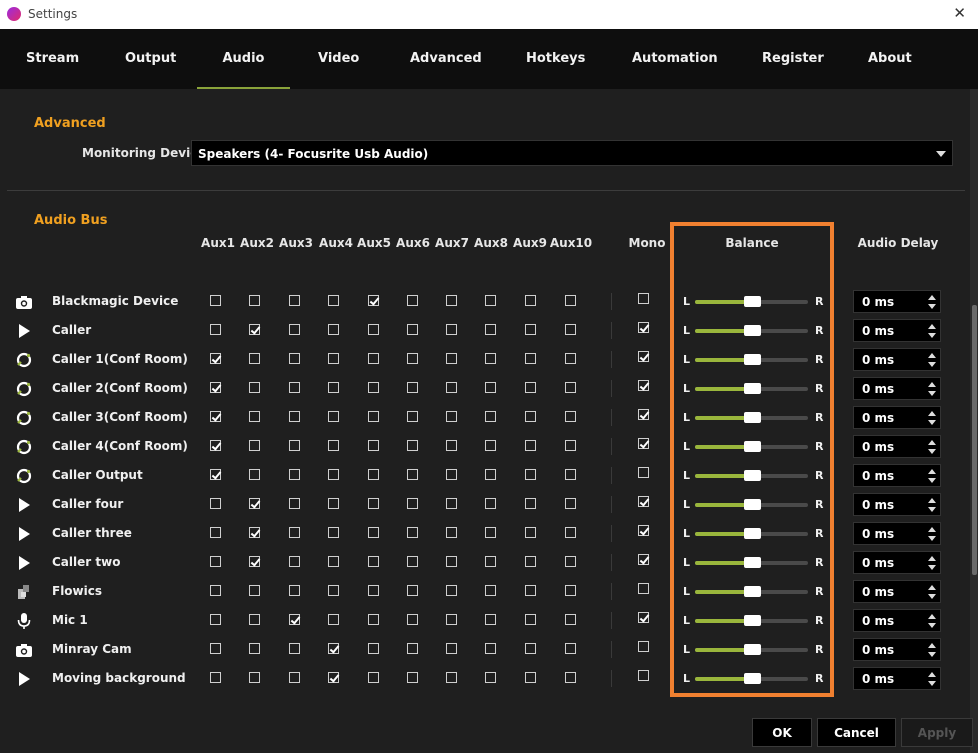 This screenshot has width=978, height=753. What do you see at coordinates (974, 421) in the screenshot?
I see `vertical-scrollbar` at bounding box center [974, 421].